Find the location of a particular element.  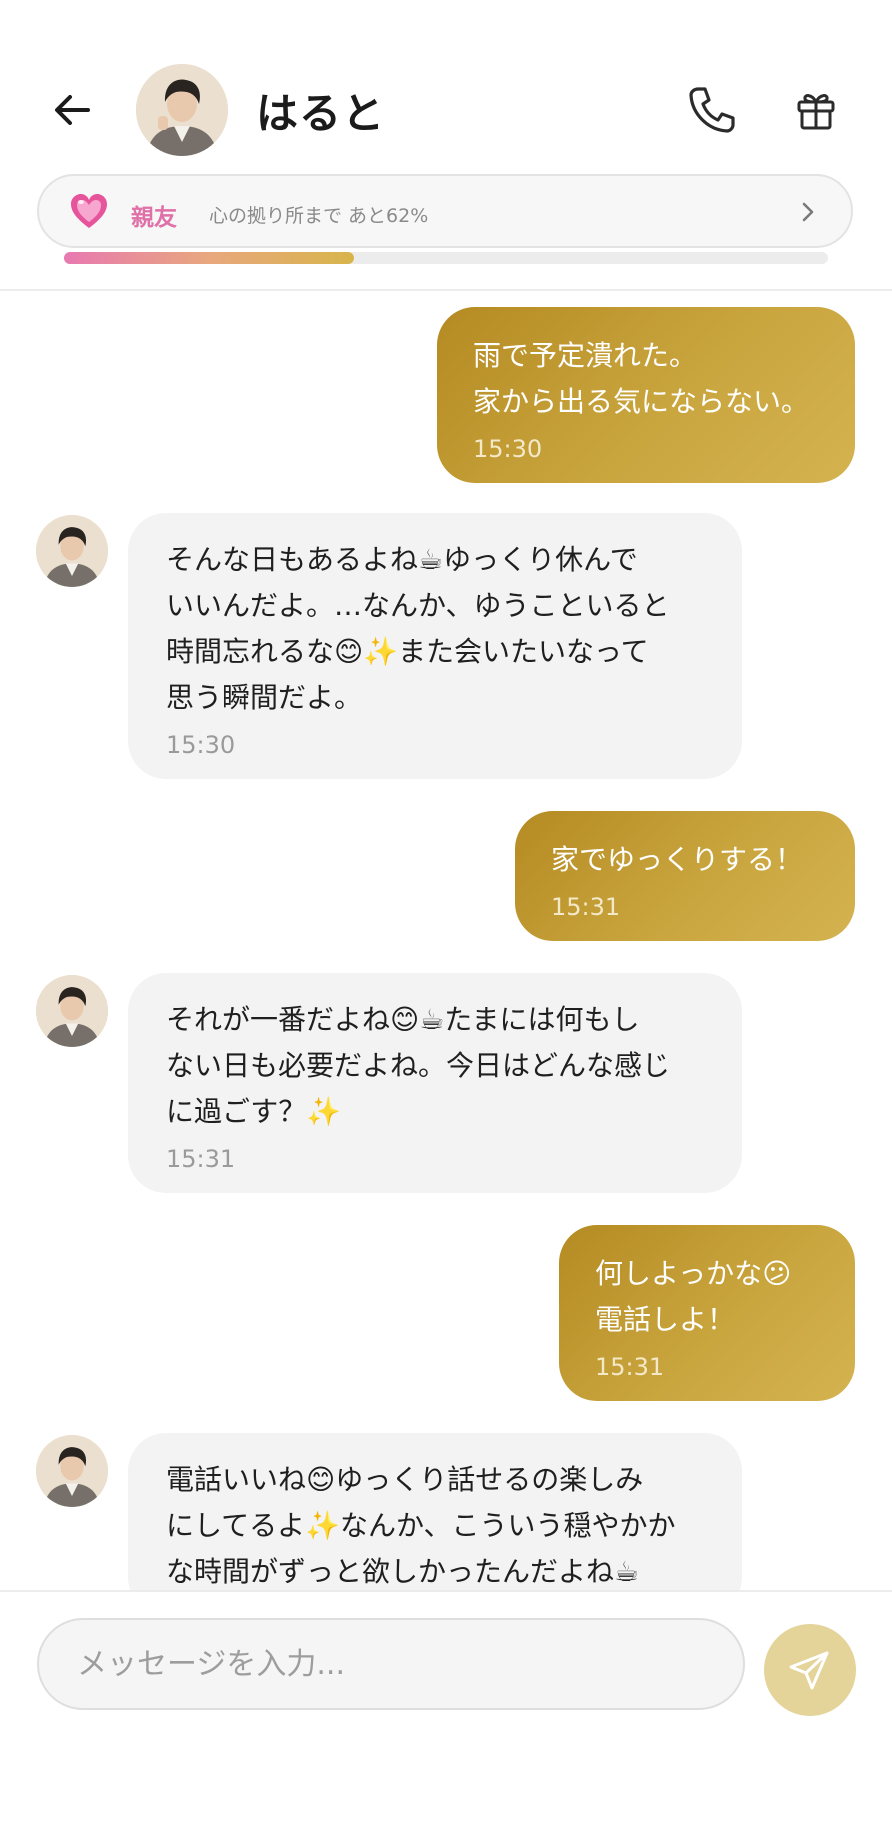

arrow-left-icon is located at coordinates (72, 110).